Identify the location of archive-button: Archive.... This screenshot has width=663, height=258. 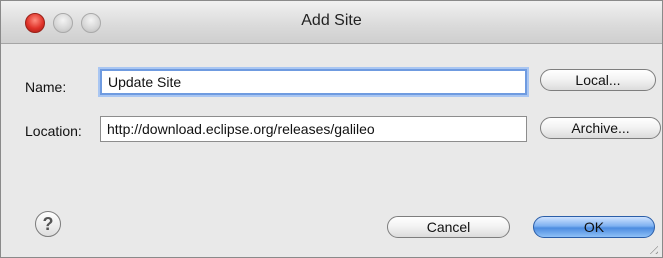
(600, 128).